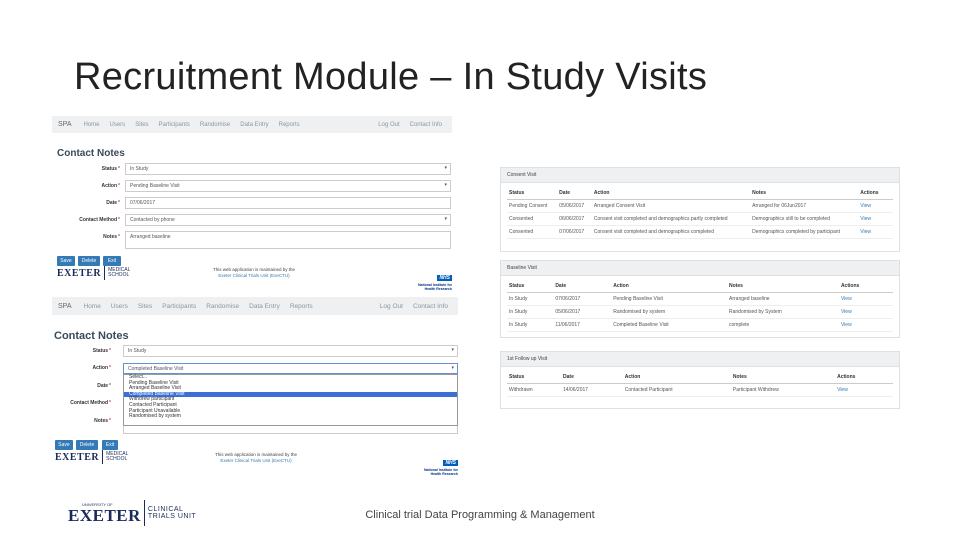  What do you see at coordinates (288, 203) in the screenshot?
I see `date-input: 07/06/2017` at bounding box center [288, 203].